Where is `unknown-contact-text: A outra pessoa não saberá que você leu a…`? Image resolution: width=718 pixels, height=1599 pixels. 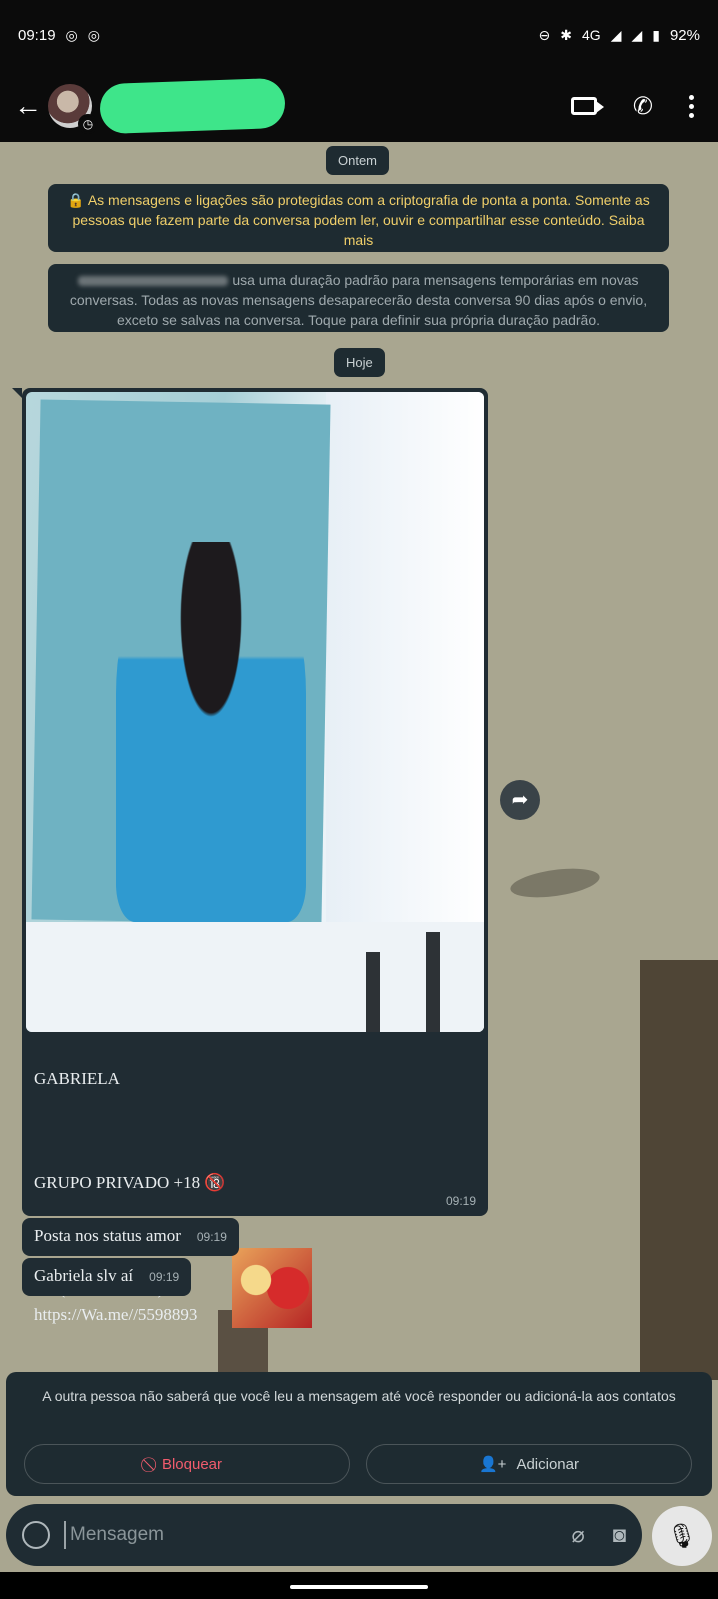 unknown-contact-text: A outra pessoa não saberá que você leu a… is located at coordinates (359, 1396).